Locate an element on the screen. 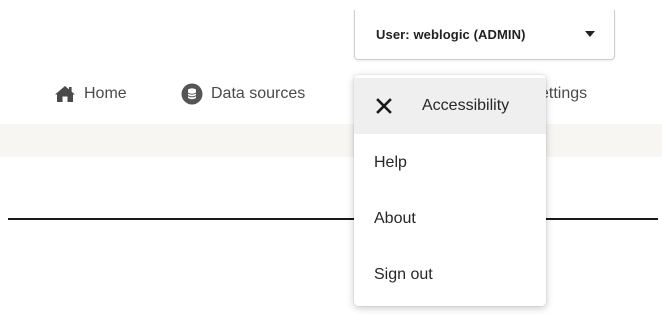 This screenshot has height=314, width=662. toolbar-band is located at coordinates (331, 140).